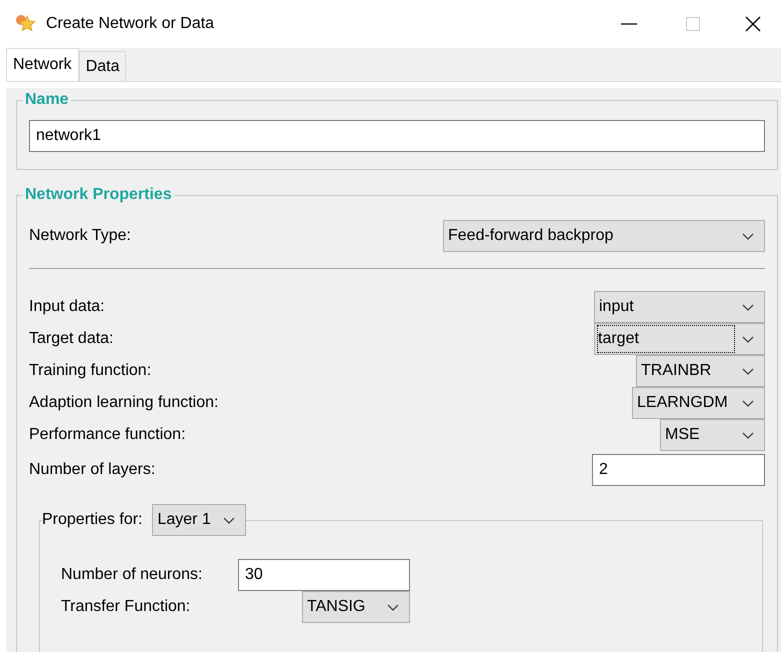 Image resolution: width=781 pixels, height=652 pixels. I want to click on dropdown: Layer 1, so click(199, 520).